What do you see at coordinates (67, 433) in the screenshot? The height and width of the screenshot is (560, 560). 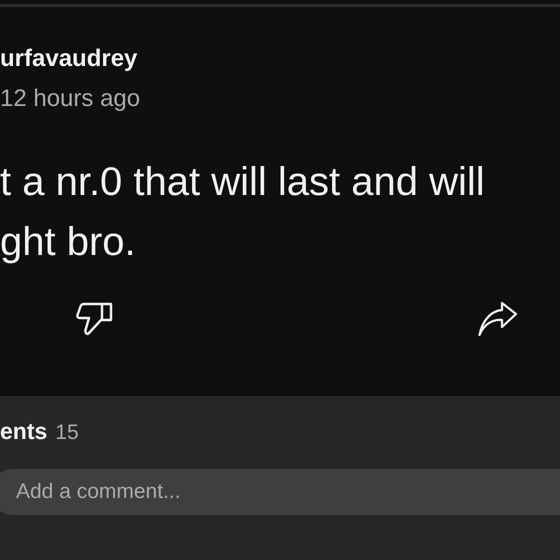 I see `comment-count: 15` at bounding box center [67, 433].